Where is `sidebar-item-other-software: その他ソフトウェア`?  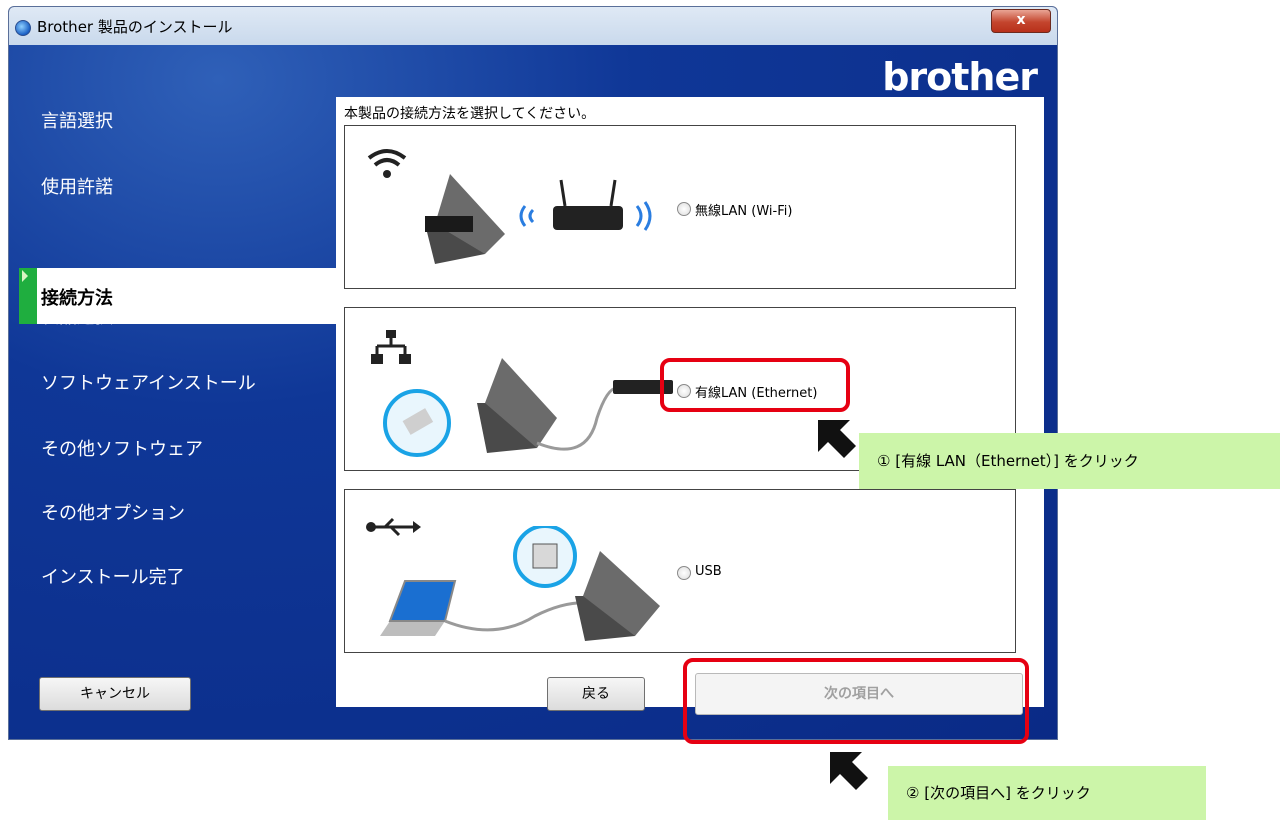
sidebar-item-other-software: その他ソフトウェア is located at coordinates (122, 449).